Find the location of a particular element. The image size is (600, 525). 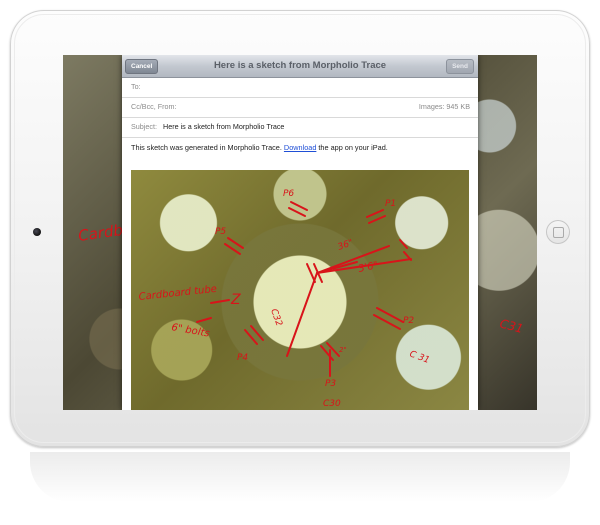

dimension-line-center is located at coordinates (302, 314).